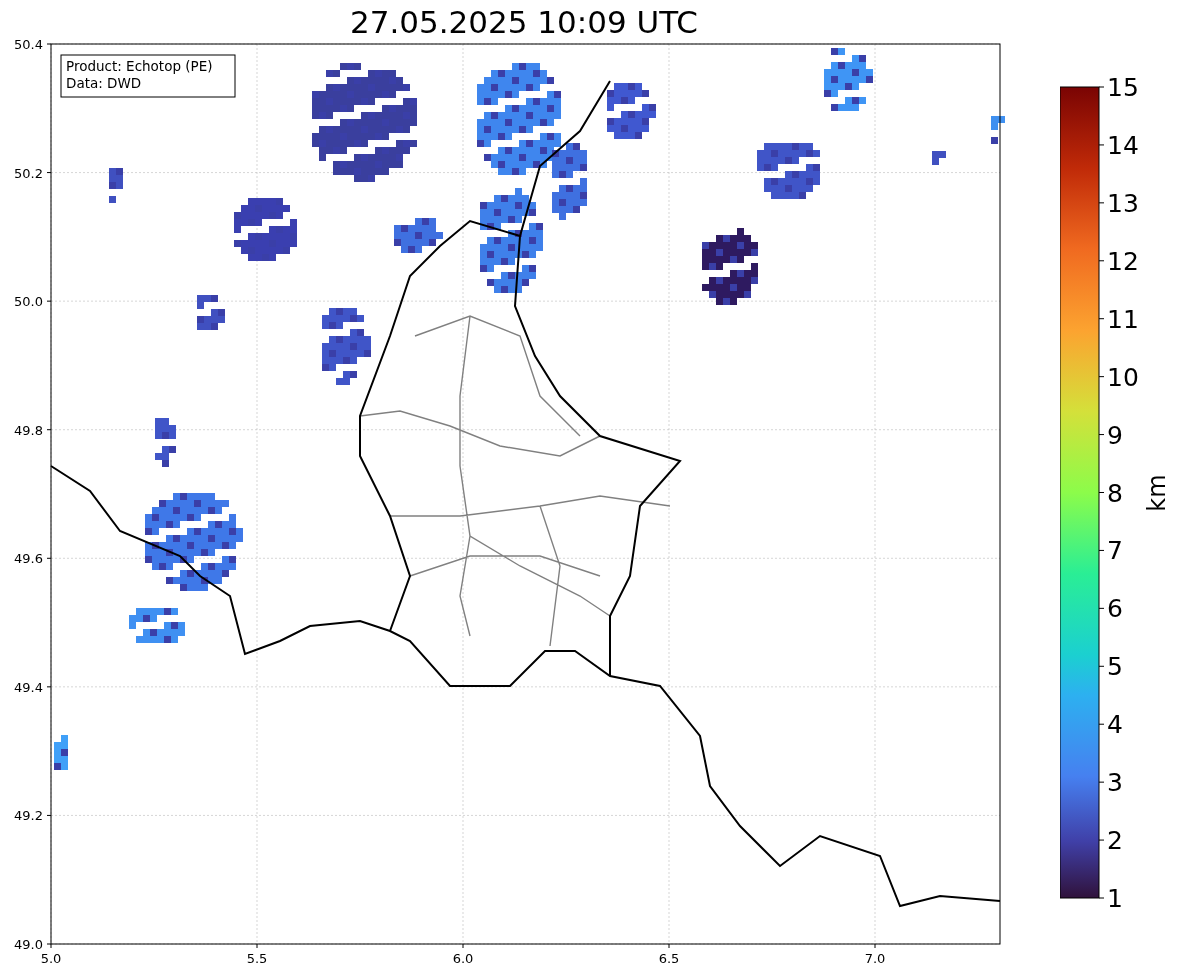  I want to click on x-tick-label: 6.0, so click(463, 958).